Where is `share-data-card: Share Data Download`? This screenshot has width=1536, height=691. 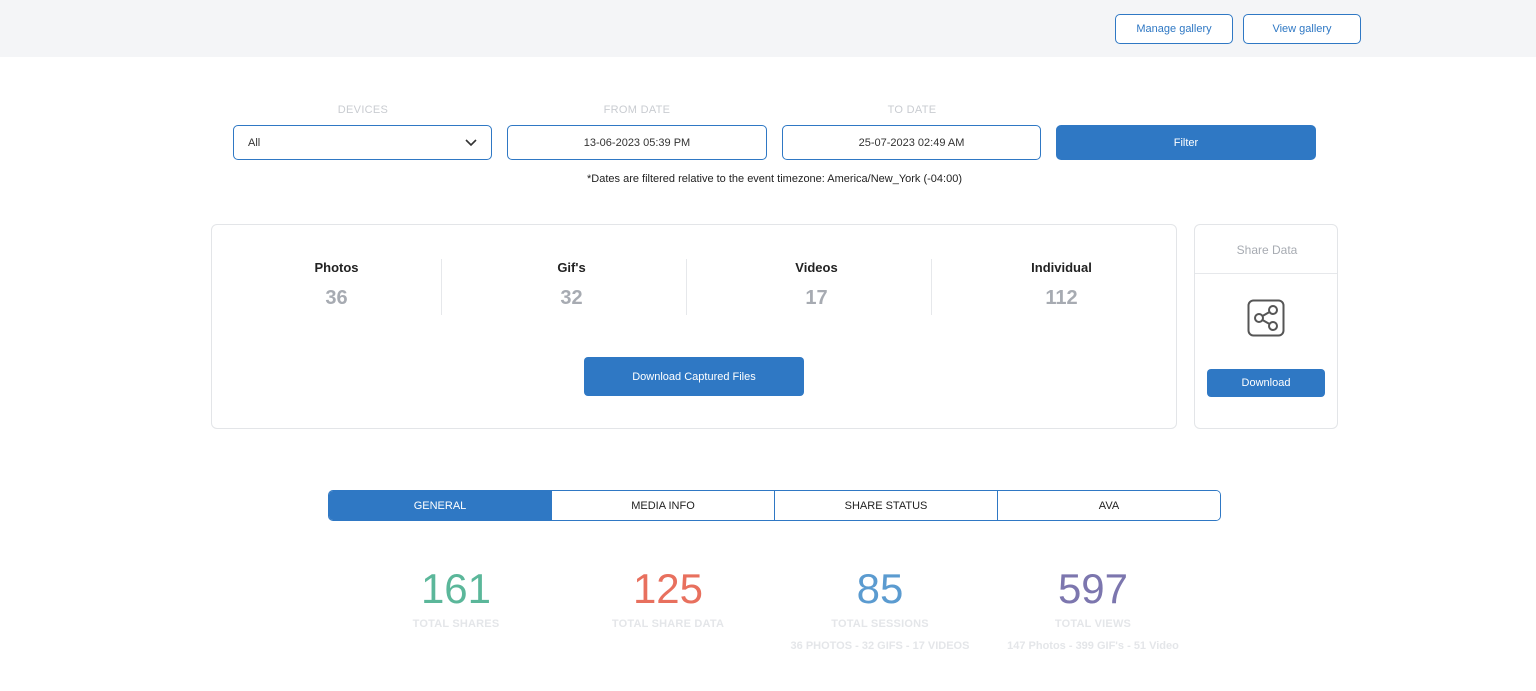 share-data-card: Share Data Download is located at coordinates (1266, 326).